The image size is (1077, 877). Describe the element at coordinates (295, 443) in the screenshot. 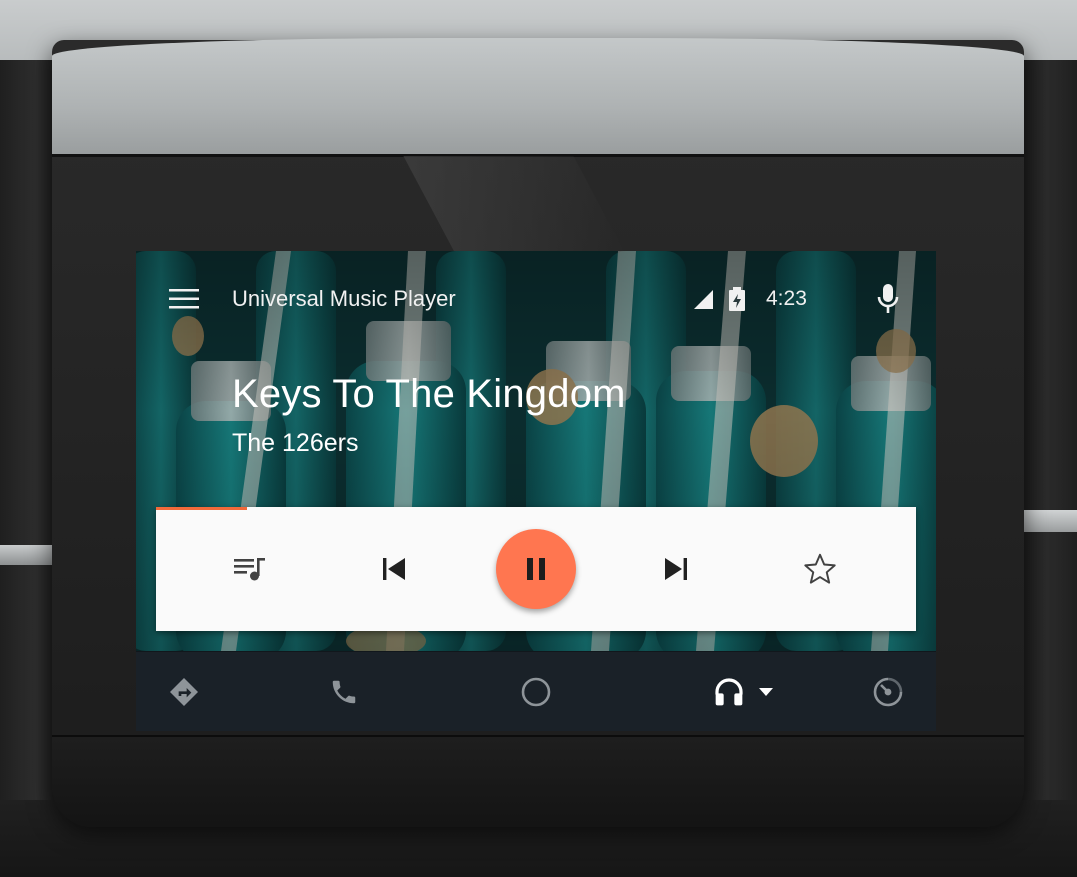

I see `track-artist: The 126ers` at that location.